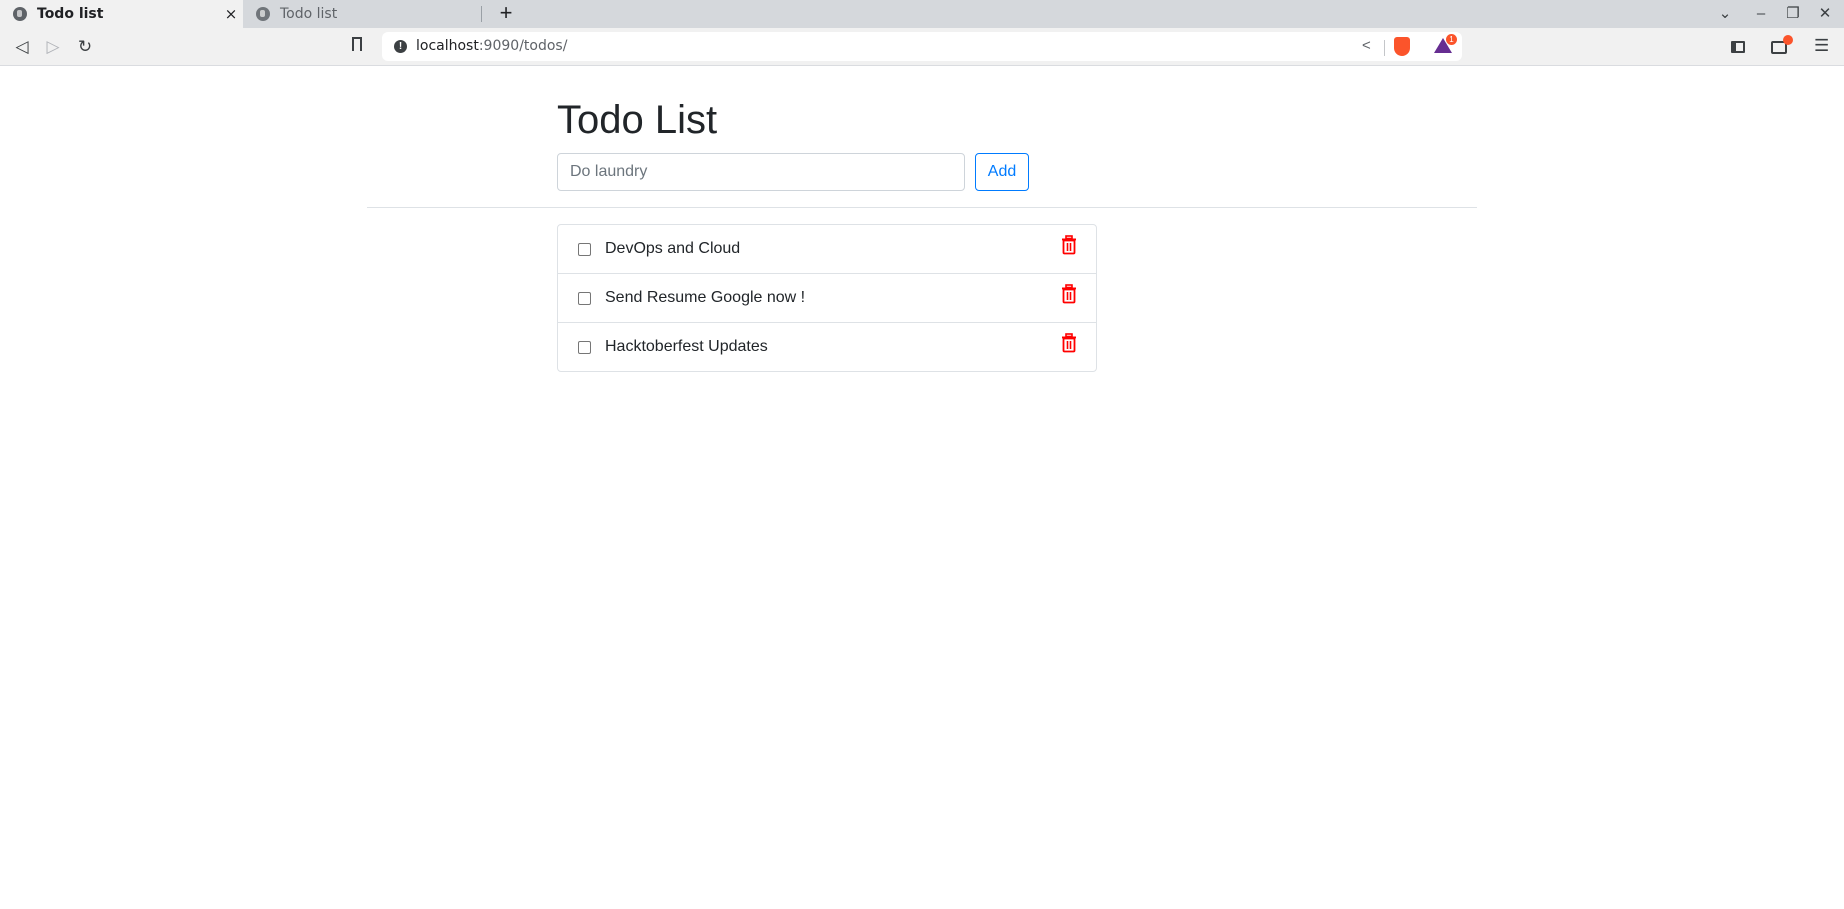 This screenshot has width=1844, height=909. I want to click on reload-button: ↻, so click(85, 47).